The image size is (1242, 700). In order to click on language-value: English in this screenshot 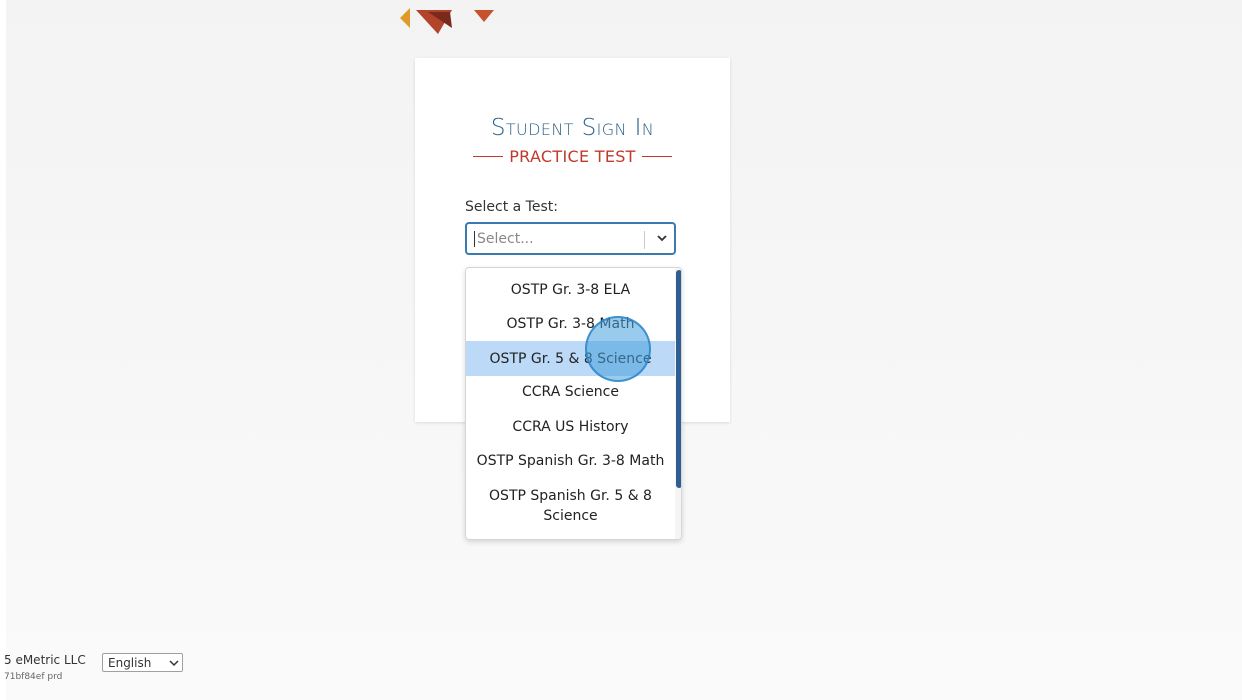, I will do `click(130, 663)`.